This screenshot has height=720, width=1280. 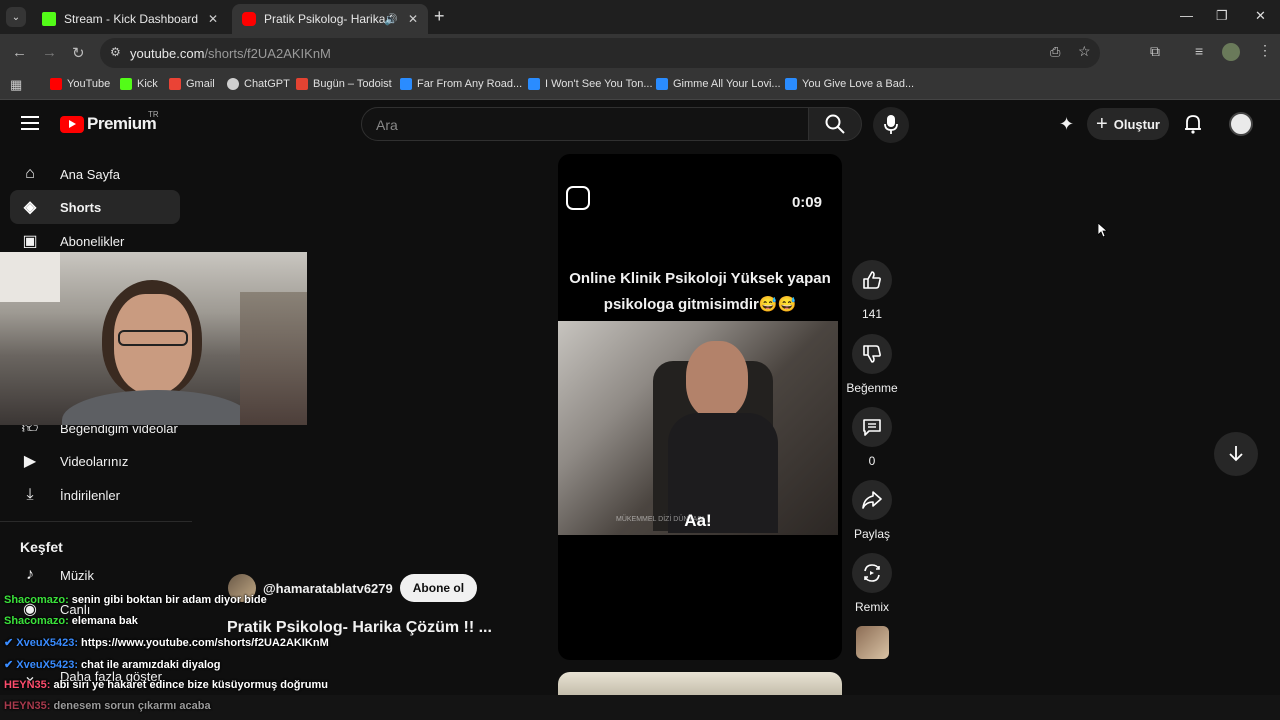 I want to click on chat-user: HEYN35:, so click(x=27, y=685).